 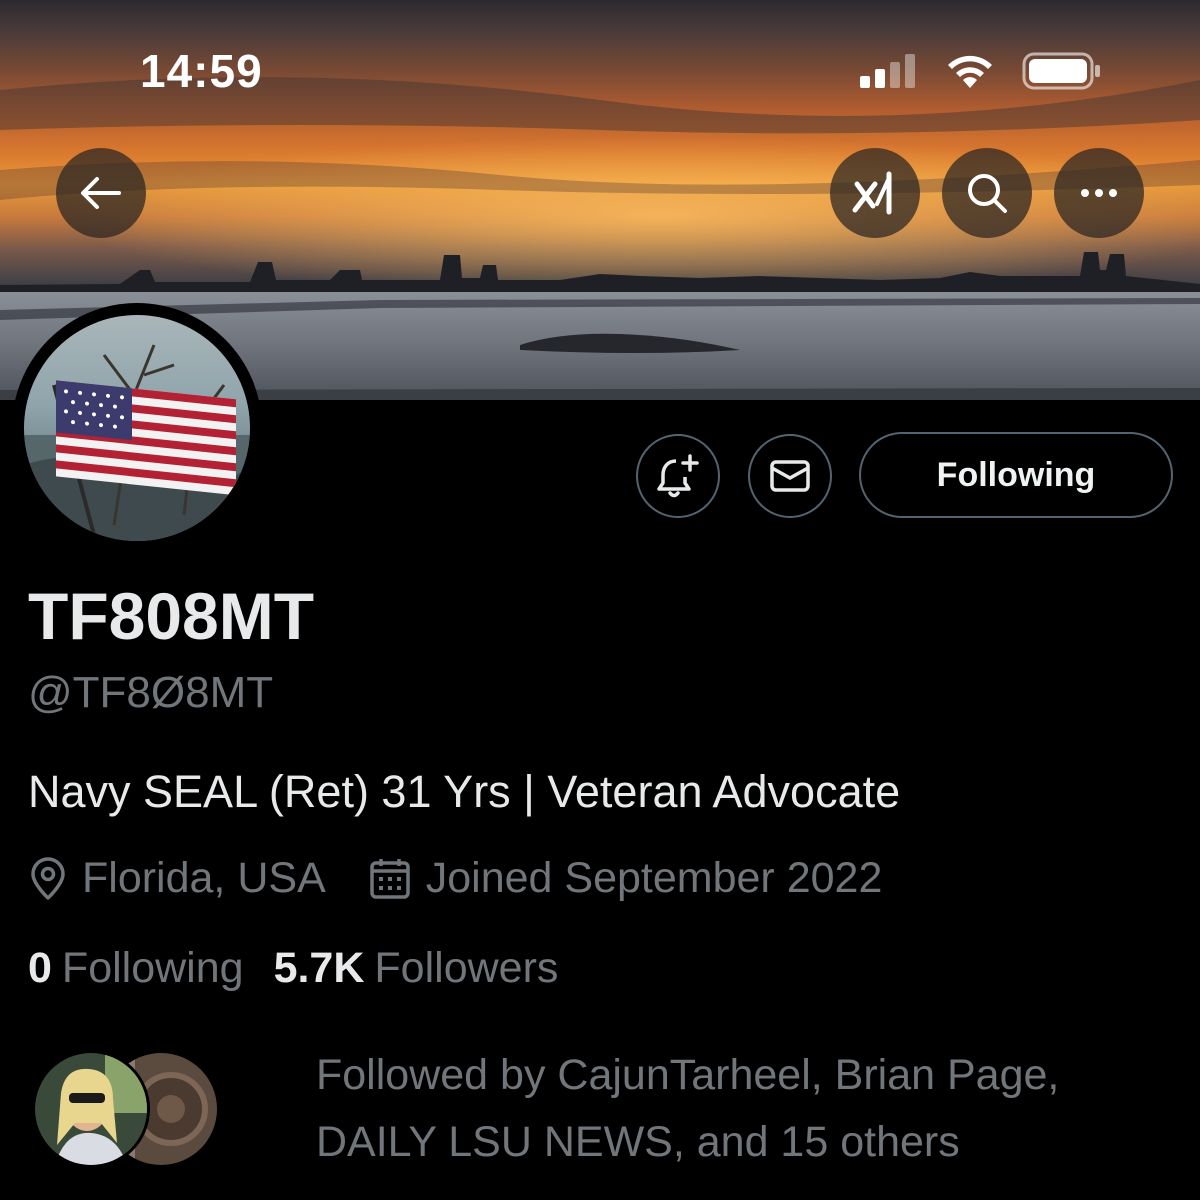 I want to click on followers-label: Followers, so click(x=466, y=968).